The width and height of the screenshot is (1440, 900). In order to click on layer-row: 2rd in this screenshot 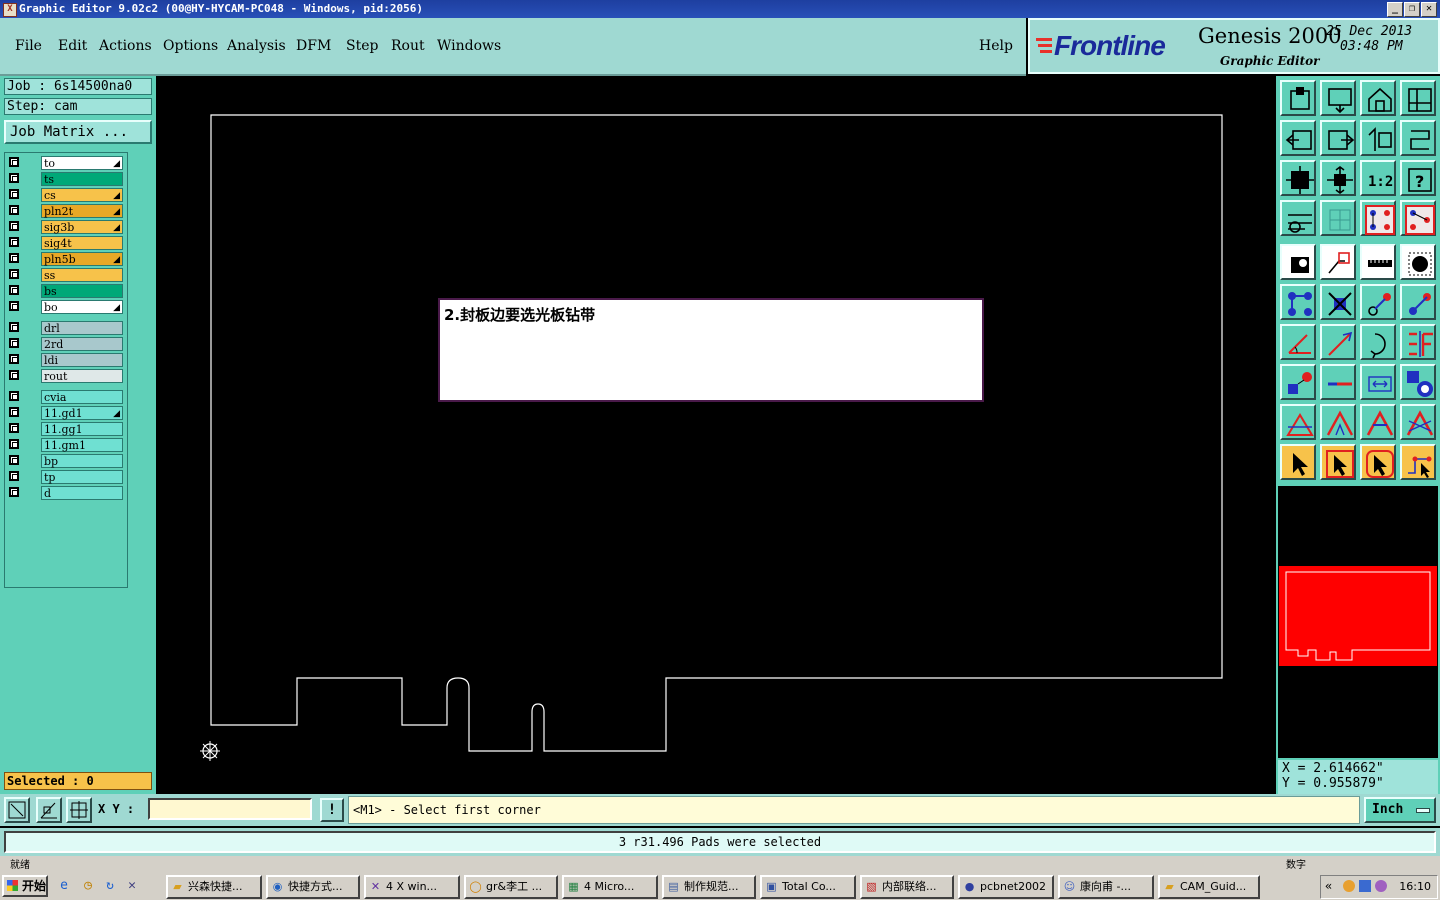, I will do `click(66, 344)`.